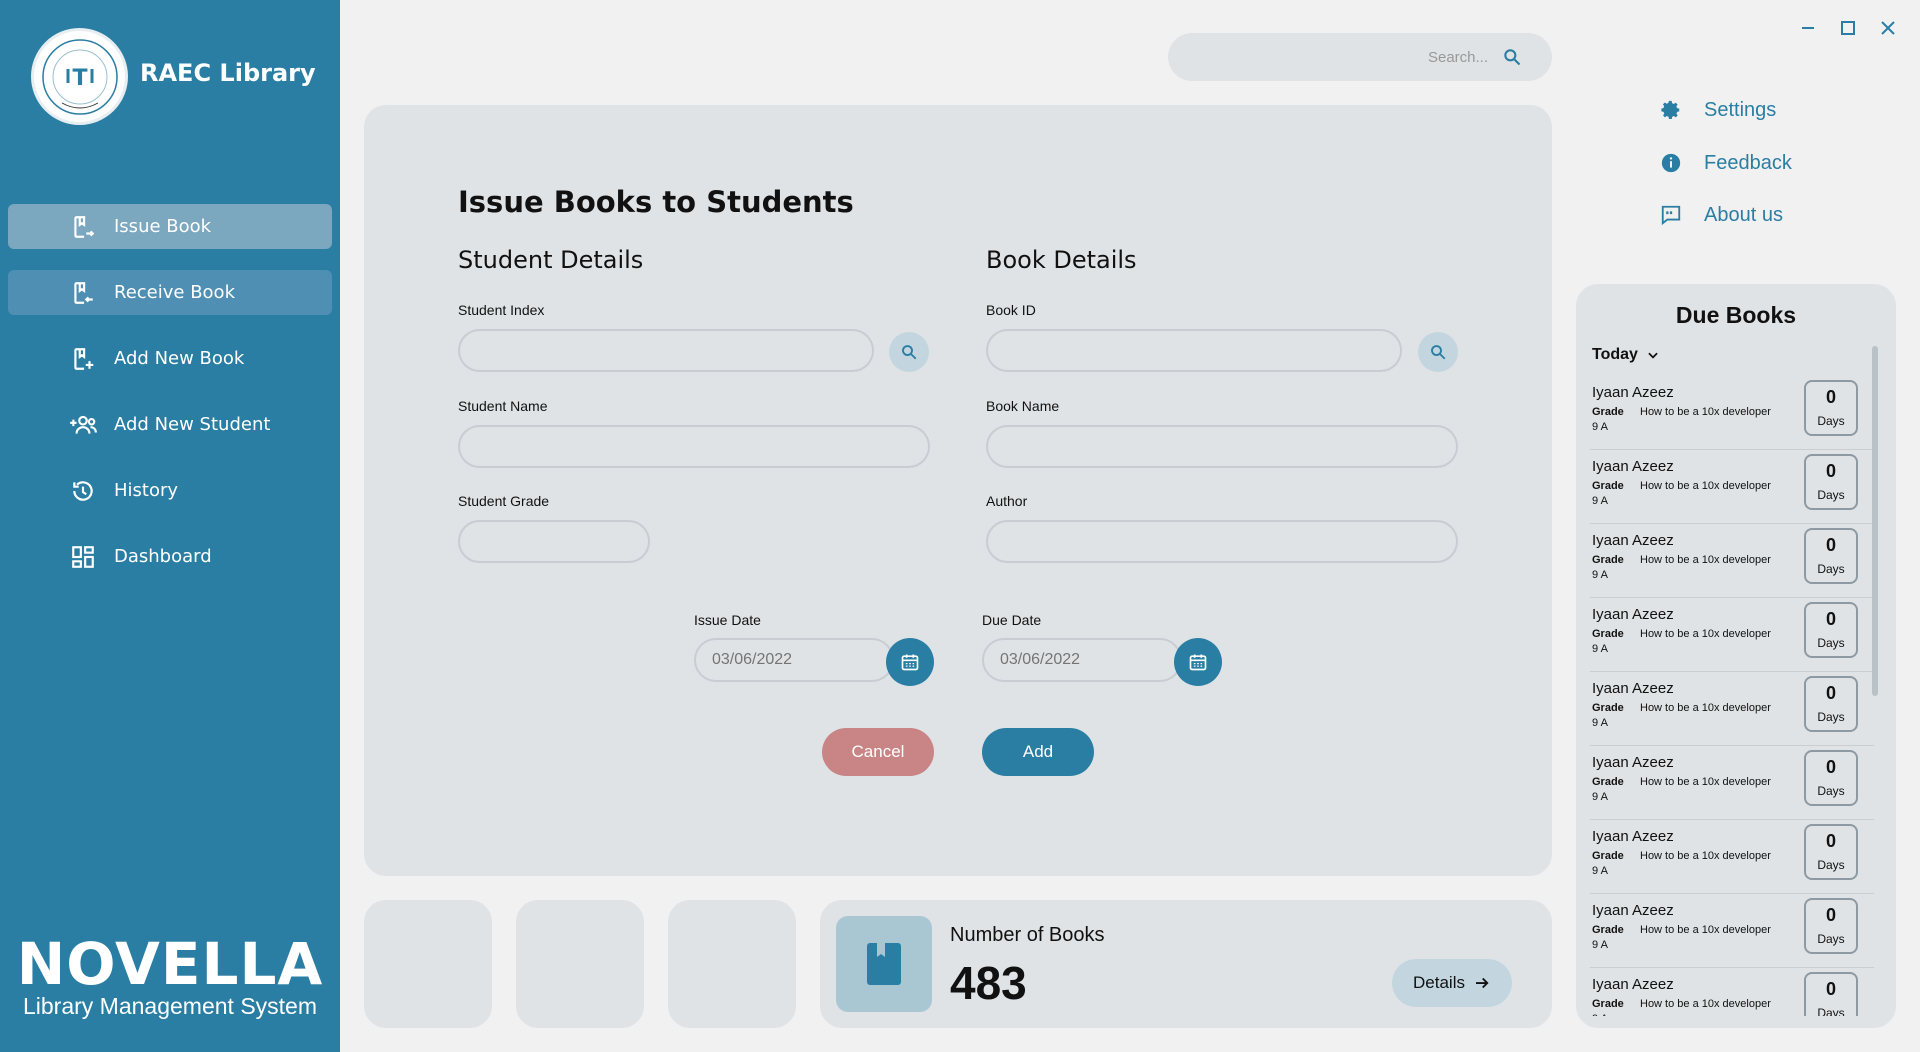 This screenshot has height=1052, width=1920. I want to click on sidebar-item-history: History, so click(170, 490).